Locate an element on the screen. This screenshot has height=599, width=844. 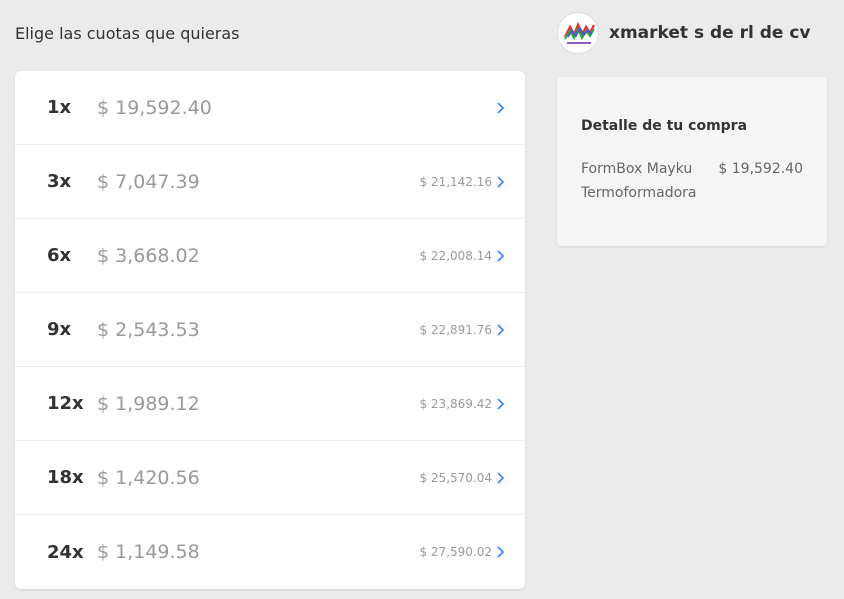
installment-option-6x: 6x $ 3,668.02 $ 22,008.14 is located at coordinates (270, 256).